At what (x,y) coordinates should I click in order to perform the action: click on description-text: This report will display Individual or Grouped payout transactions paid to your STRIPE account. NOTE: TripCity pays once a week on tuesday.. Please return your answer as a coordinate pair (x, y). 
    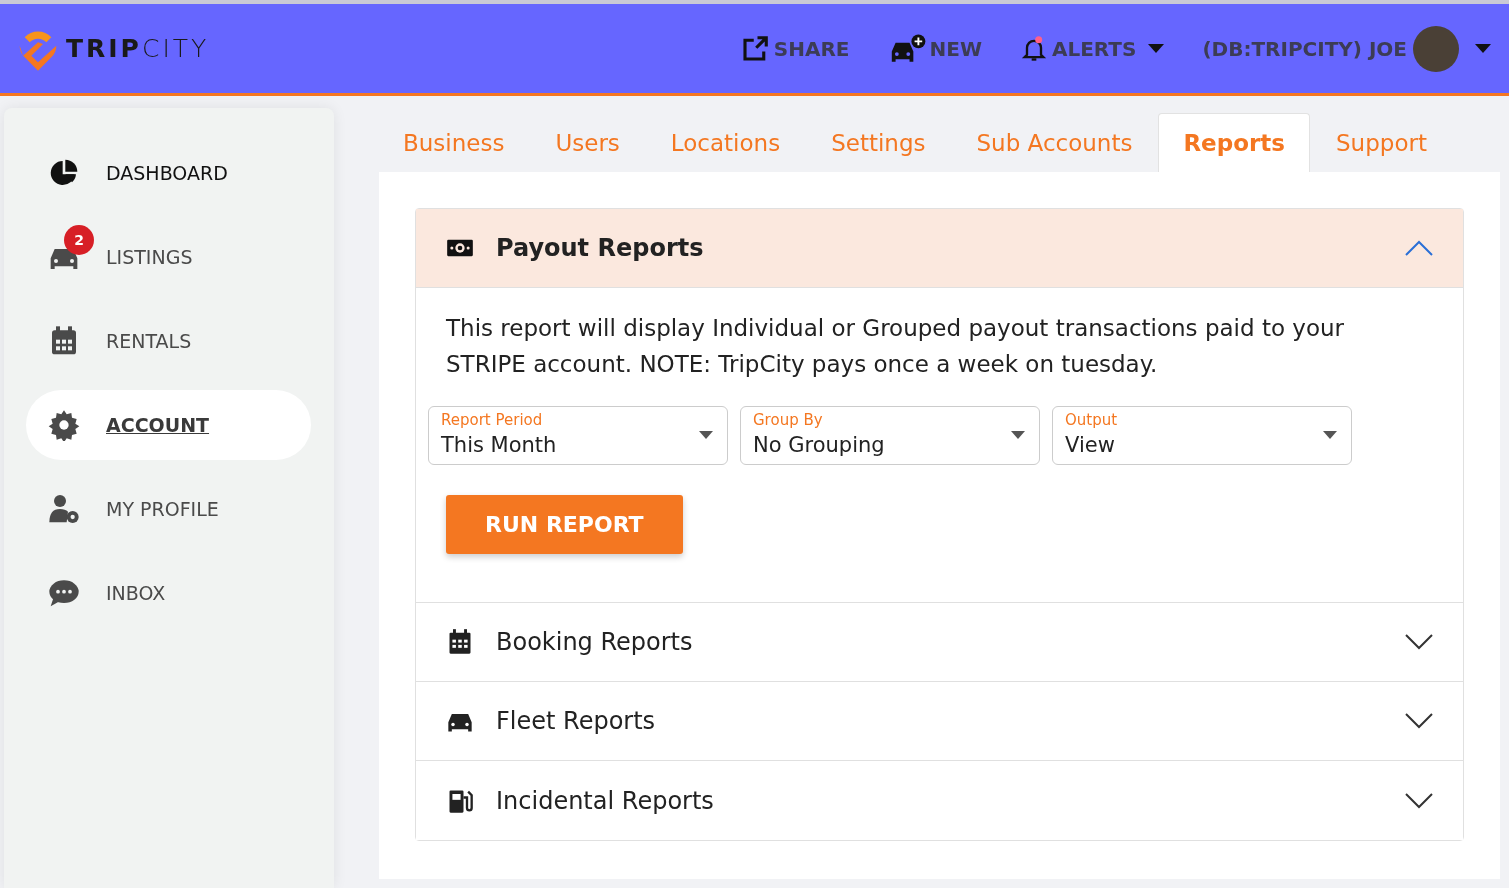
    Looking at the image, I should click on (895, 346).